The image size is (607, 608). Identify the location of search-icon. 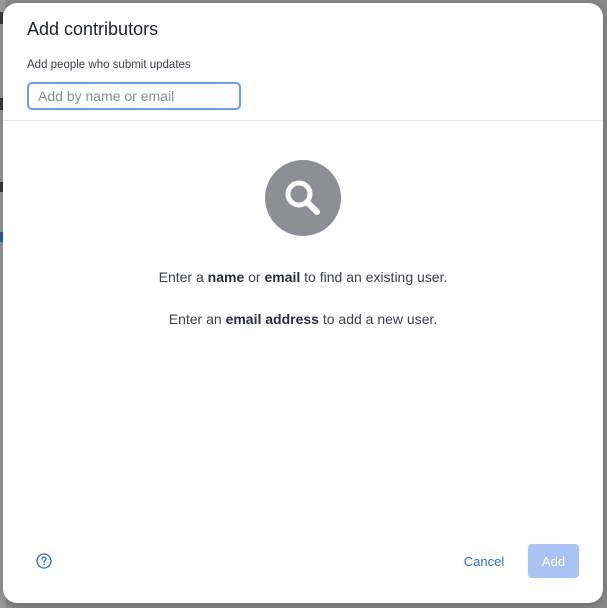
(303, 198).